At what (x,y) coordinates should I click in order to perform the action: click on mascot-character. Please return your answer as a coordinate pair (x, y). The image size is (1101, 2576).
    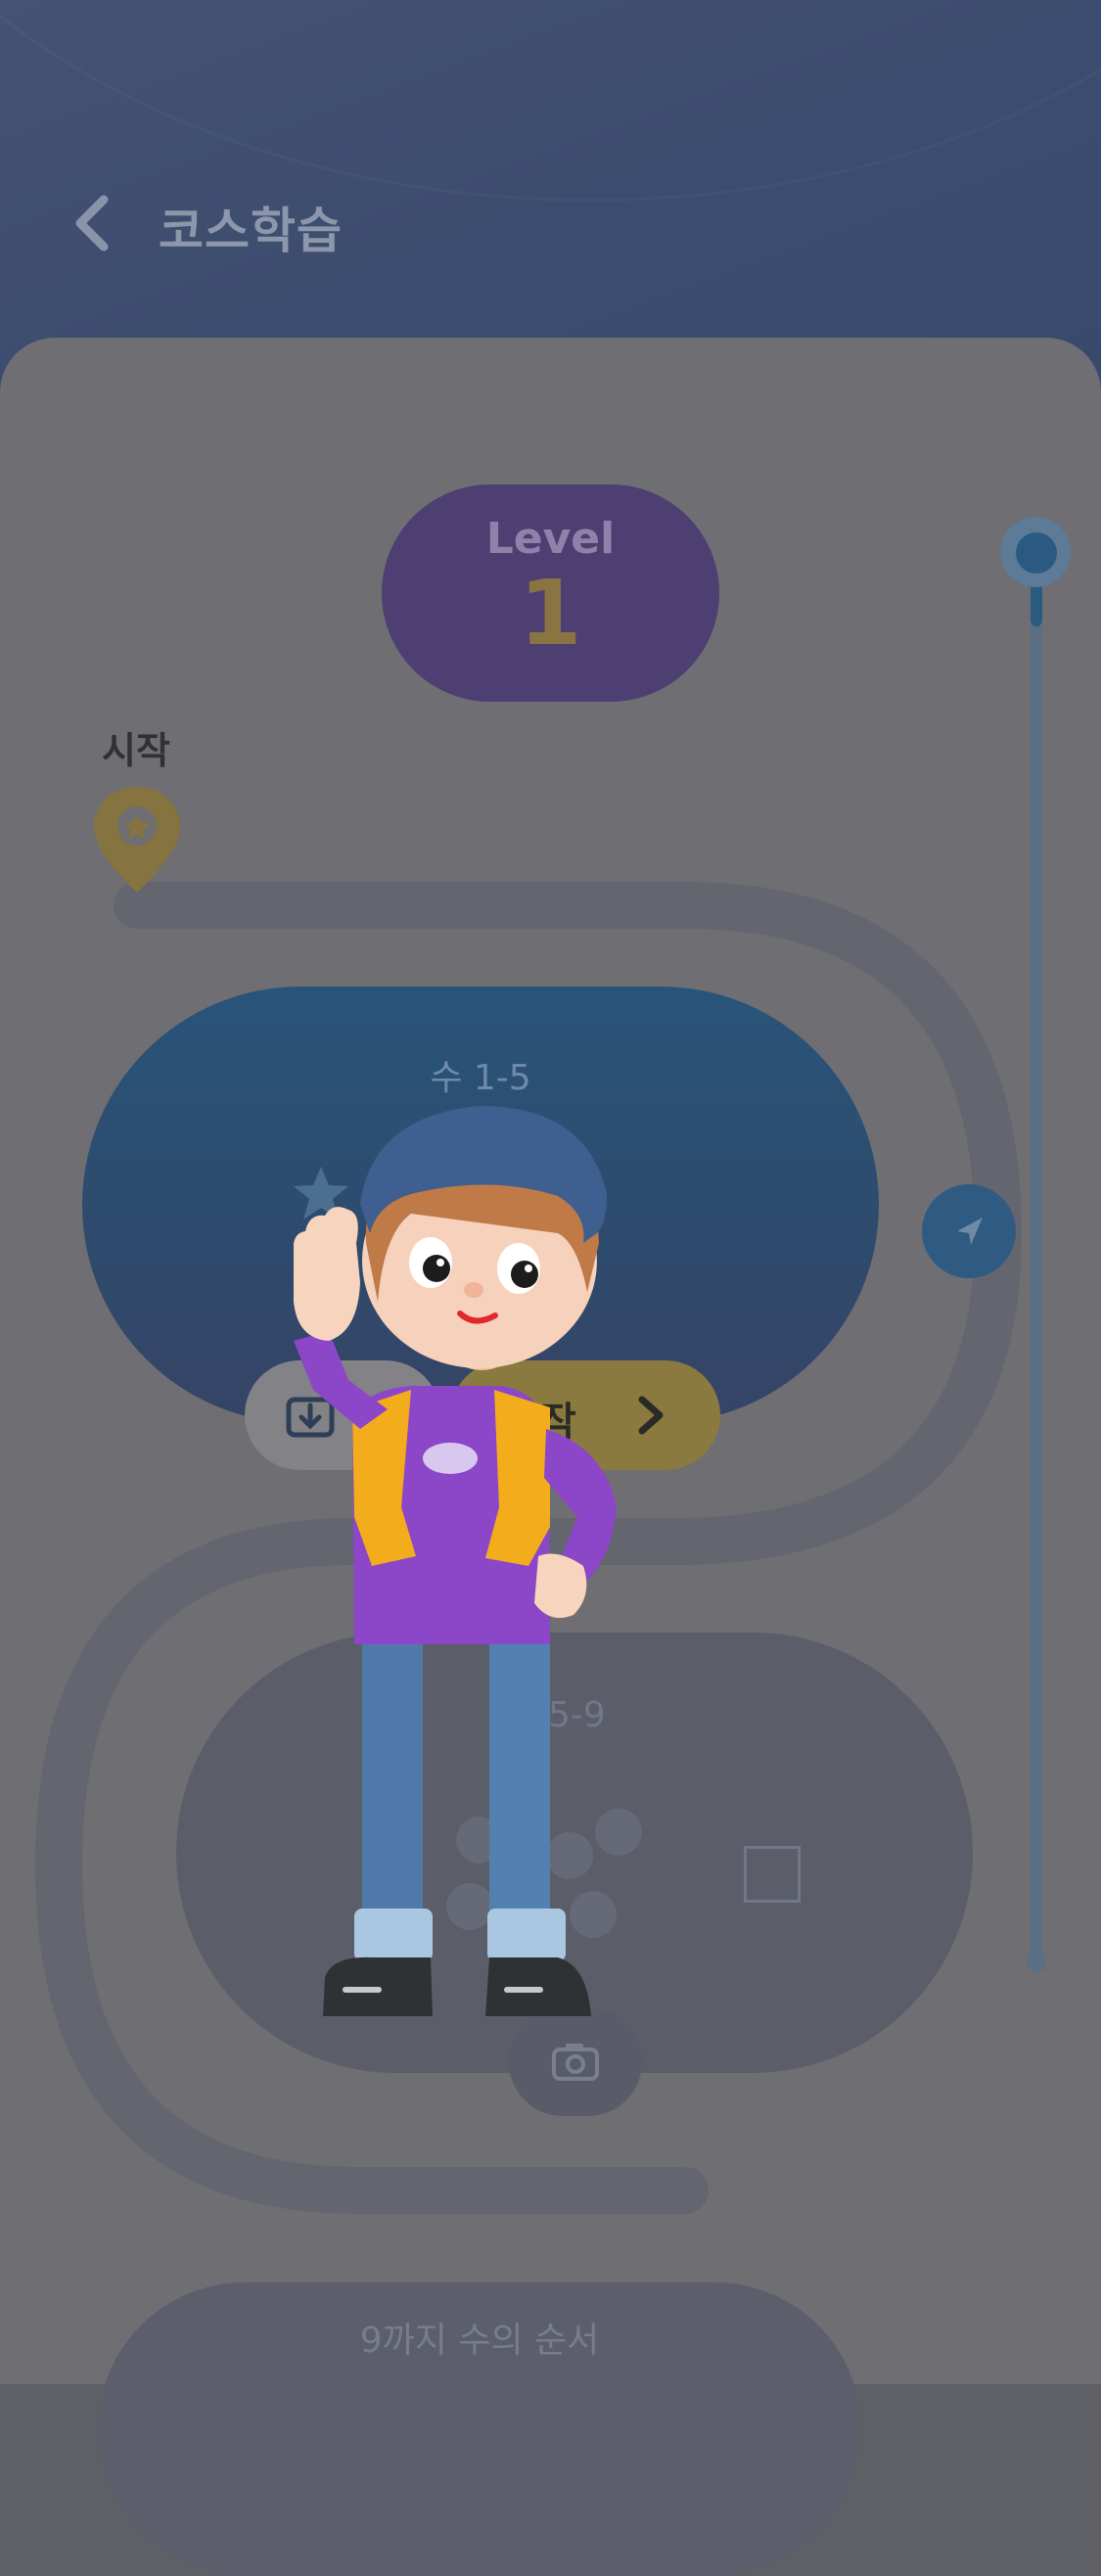
    Looking at the image, I should click on (456, 1561).